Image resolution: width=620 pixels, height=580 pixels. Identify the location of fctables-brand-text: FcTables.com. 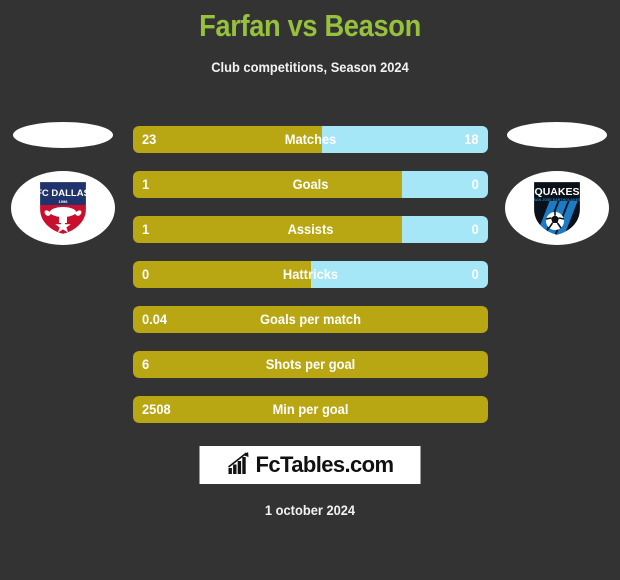
(324, 464).